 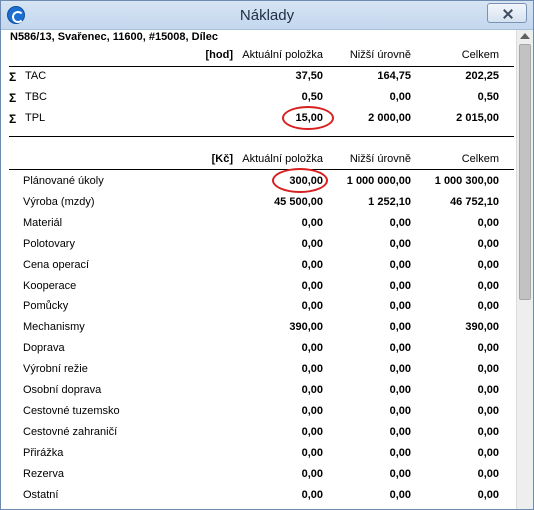 What do you see at coordinates (389, 118) in the screenshot?
I see `lower-levels-value: 2 000,00` at bounding box center [389, 118].